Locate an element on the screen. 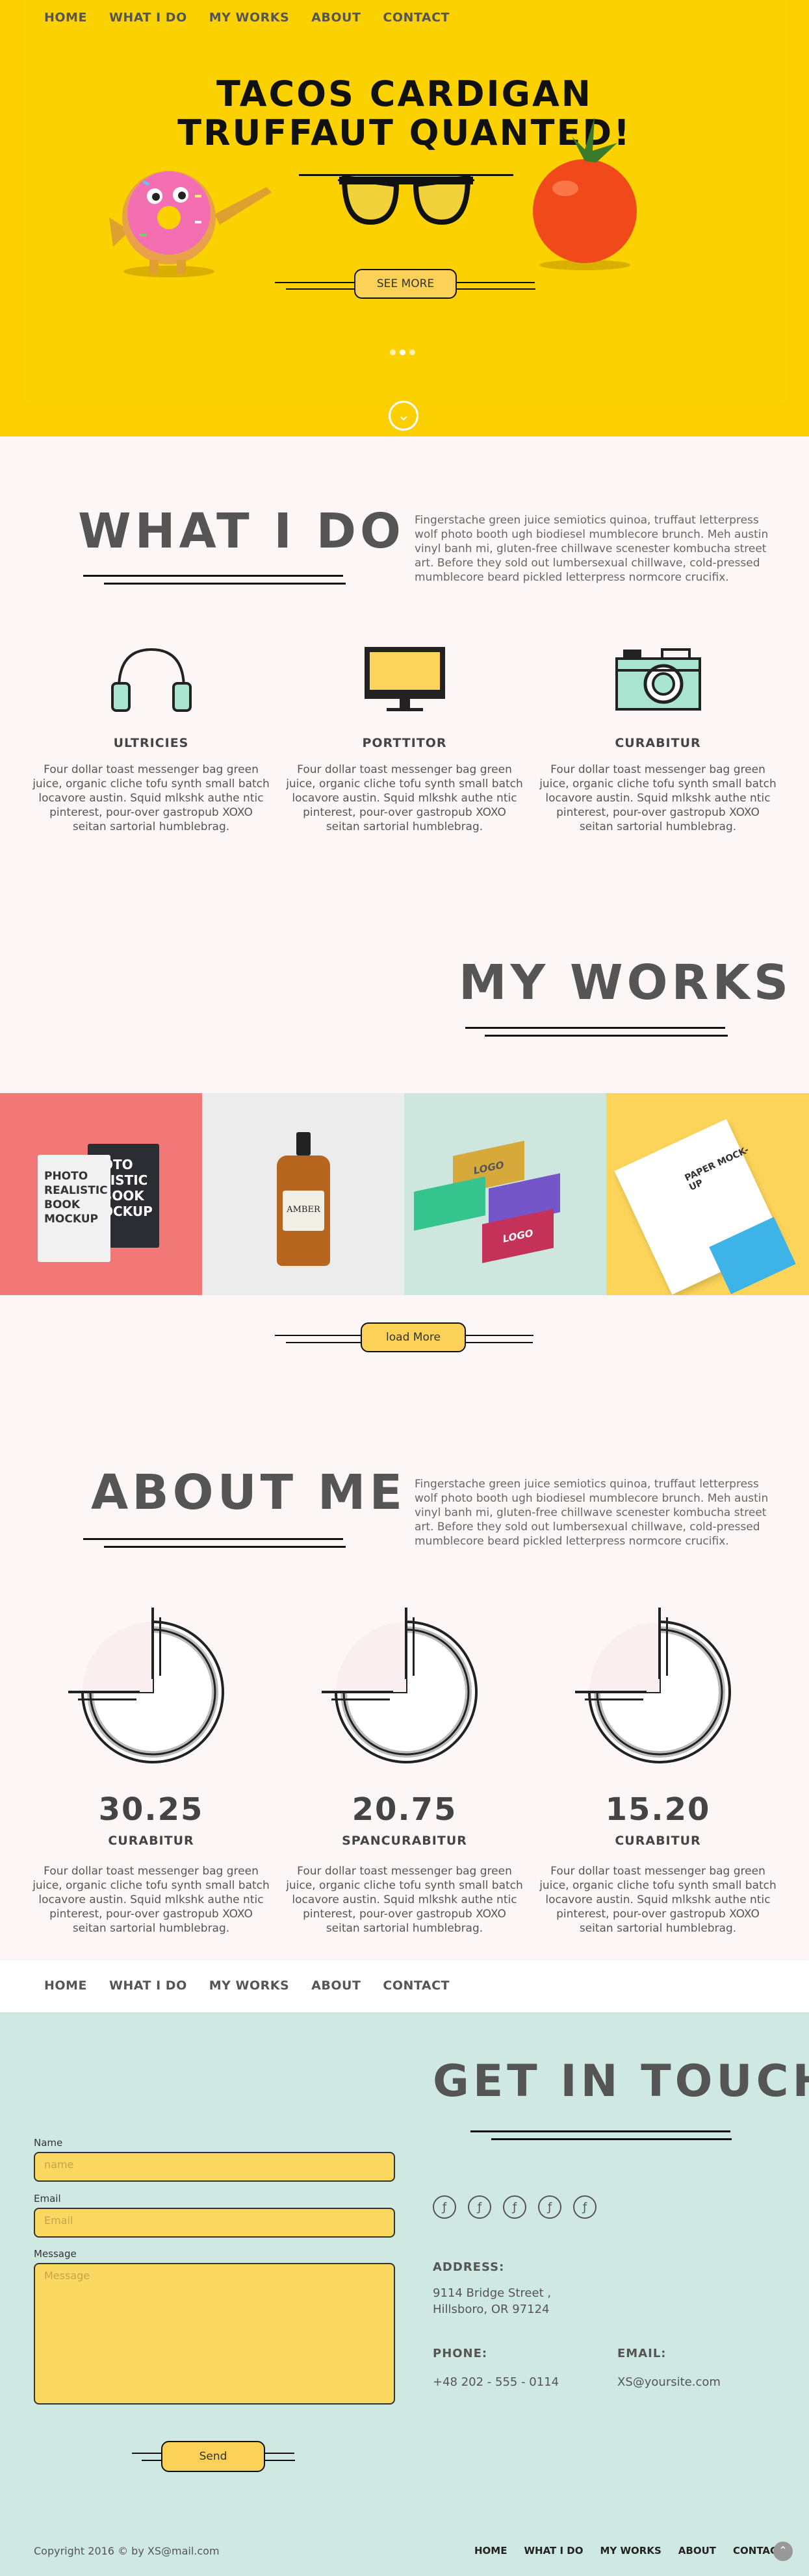  hero-title: TACOS CARDIGAN TRUFFAUT QUANTED! is located at coordinates (404, 114).